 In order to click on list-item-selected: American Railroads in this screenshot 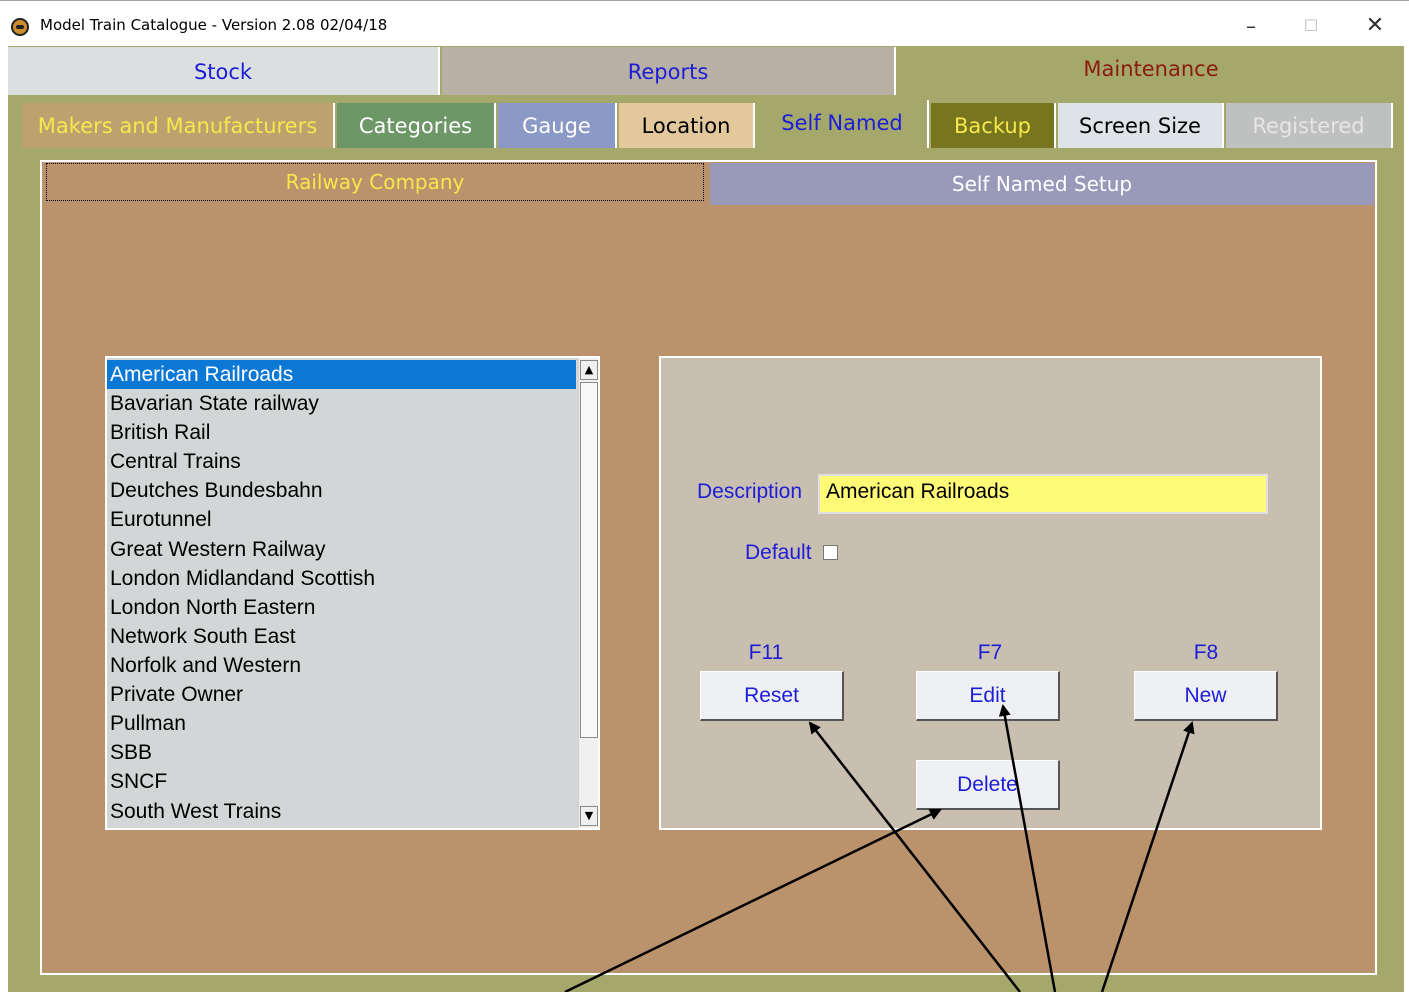, I will do `click(341, 374)`.